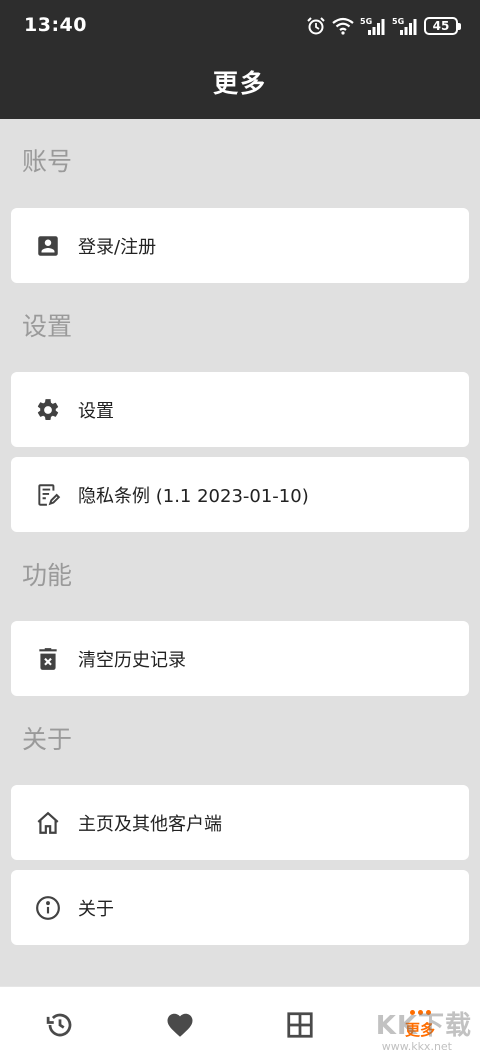  What do you see at coordinates (442, 26) in the screenshot?
I see `battery-indicator: 45` at bounding box center [442, 26].